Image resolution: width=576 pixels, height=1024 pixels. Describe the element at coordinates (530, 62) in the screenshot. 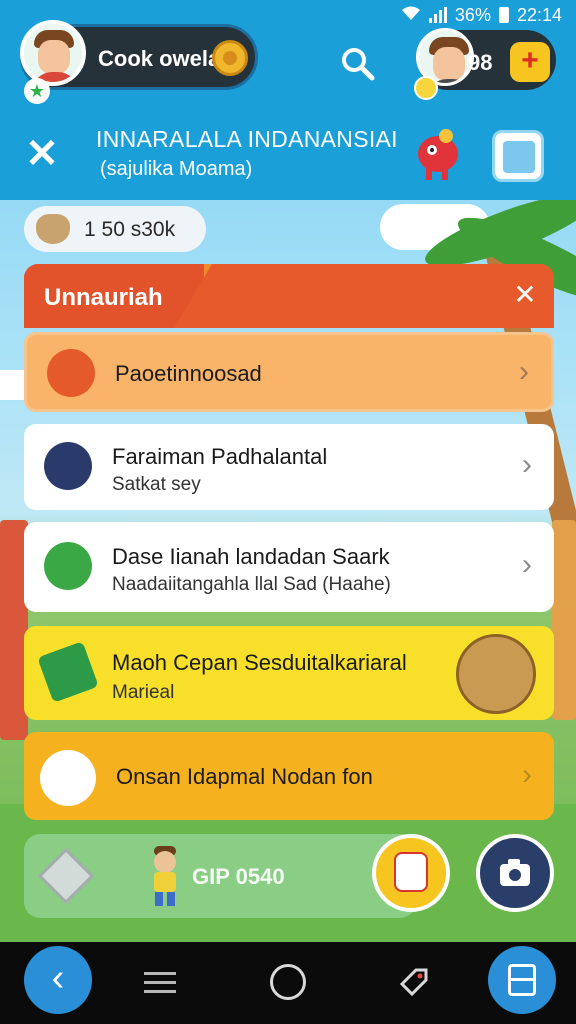

I see `plus-button: +` at that location.